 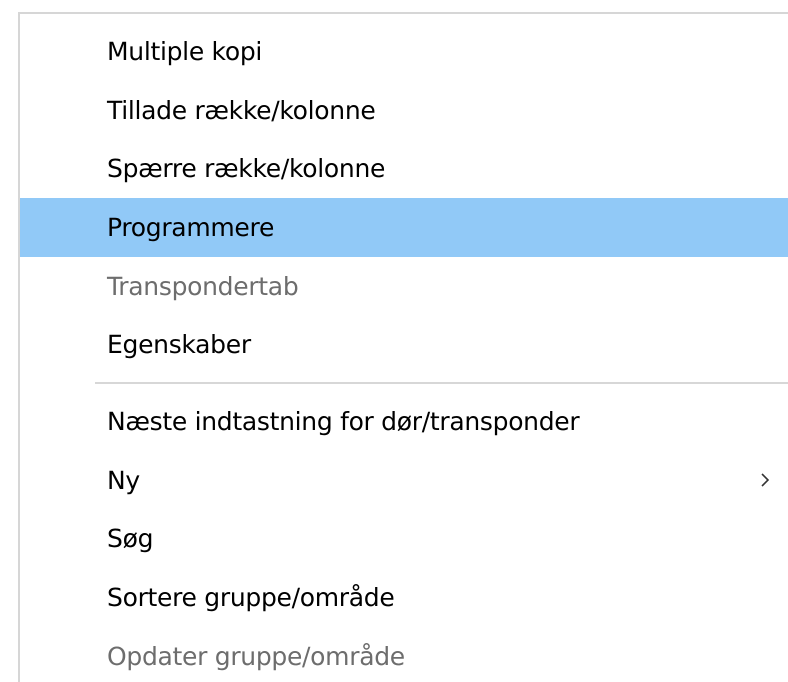 What do you see at coordinates (404, 344) in the screenshot?
I see `menu-item: Egenskaber` at bounding box center [404, 344].